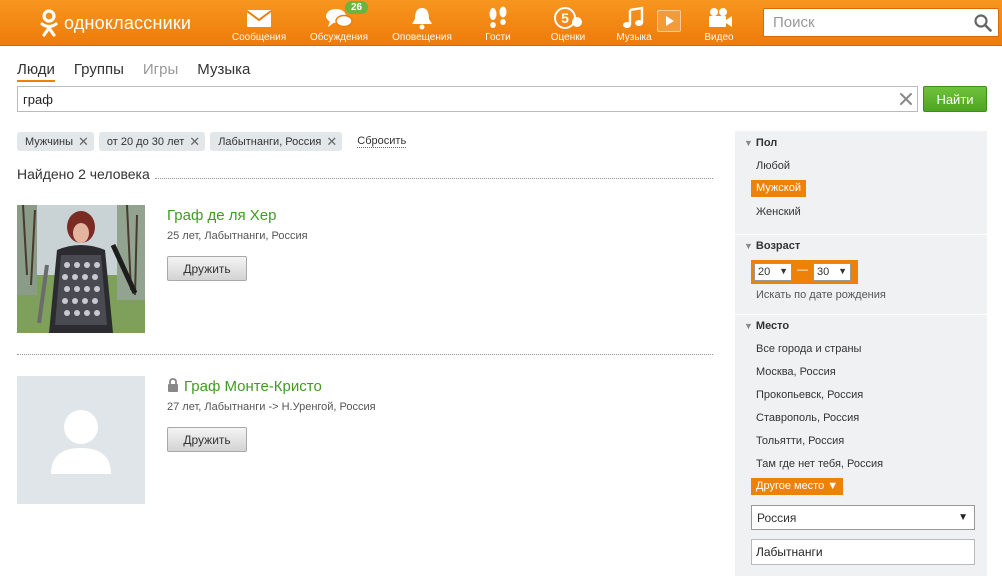  Describe the element at coordinates (778, 212) in the screenshot. I see `gender-option-female: Женский` at that location.